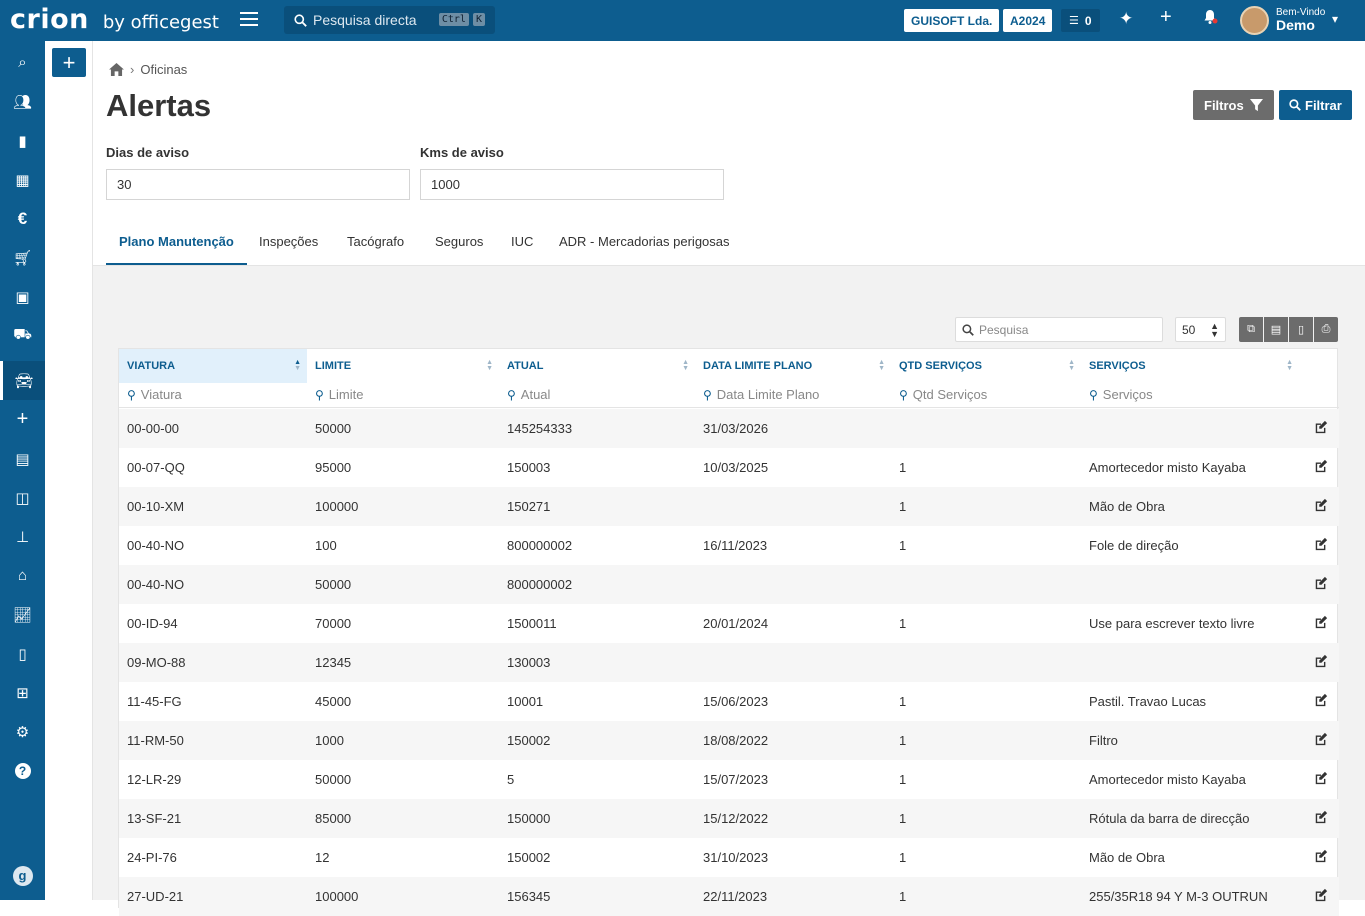  What do you see at coordinates (22, 536) in the screenshot?
I see `sitemap-icon: ⊥` at bounding box center [22, 536].